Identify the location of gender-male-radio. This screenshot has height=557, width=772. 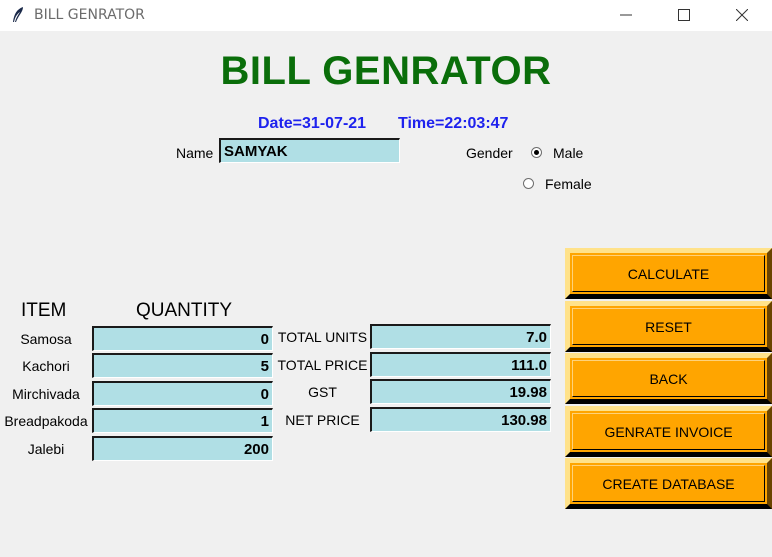
(536, 152).